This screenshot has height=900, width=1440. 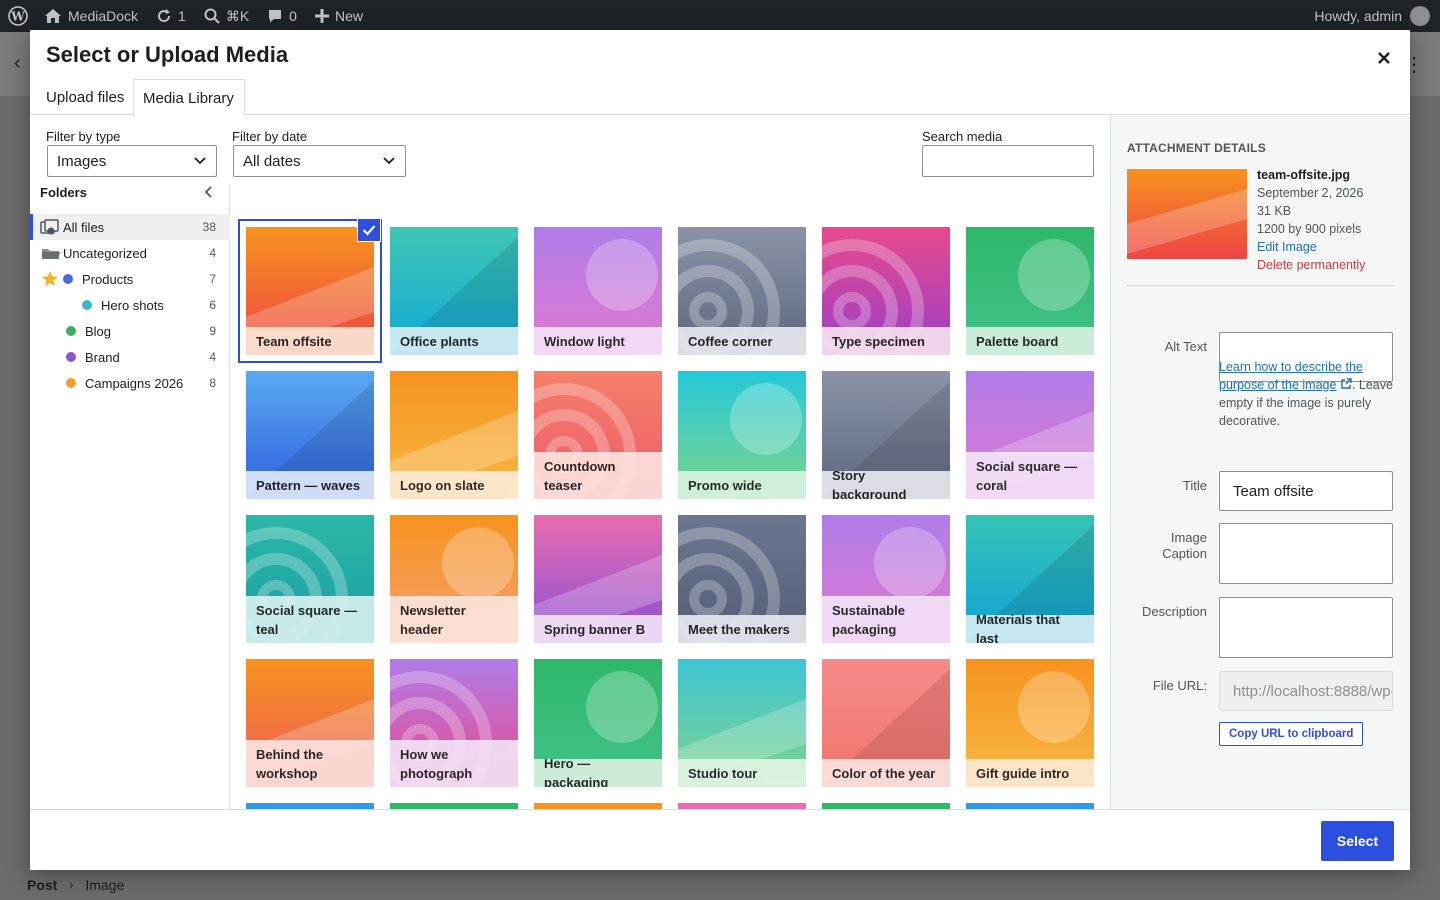 What do you see at coordinates (720, 885) in the screenshot?
I see `breadcrumb: Post › Image` at bounding box center [720, 885].